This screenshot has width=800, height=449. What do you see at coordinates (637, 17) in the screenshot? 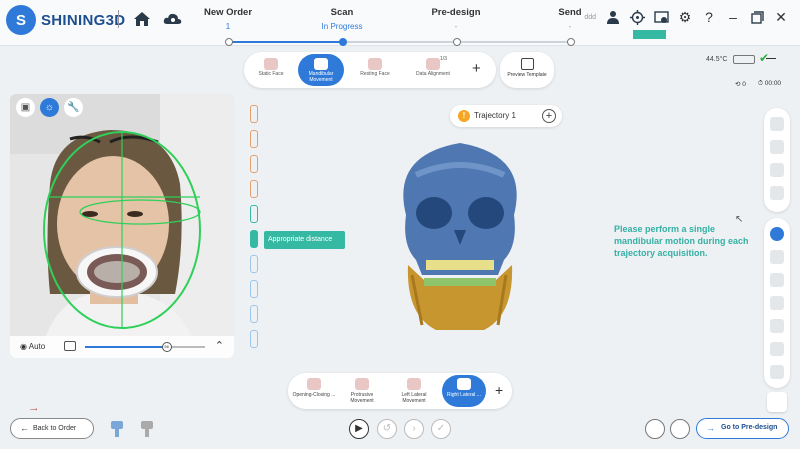
I see `target-icon` at bounding box center [637, 17].